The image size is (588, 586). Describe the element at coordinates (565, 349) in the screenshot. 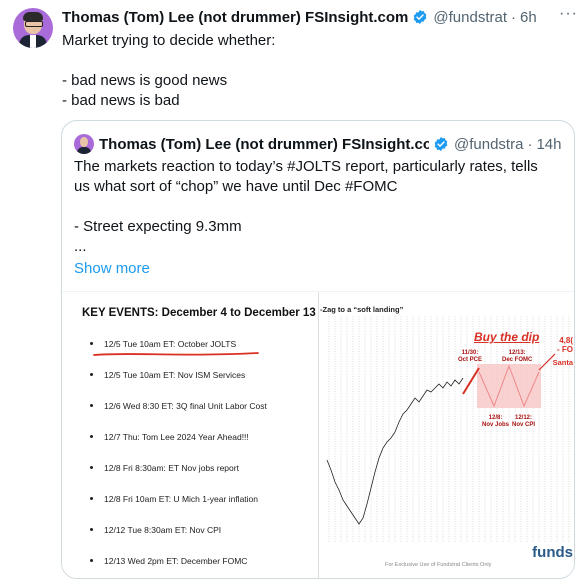

I see `cut-label: - FO` at that location.